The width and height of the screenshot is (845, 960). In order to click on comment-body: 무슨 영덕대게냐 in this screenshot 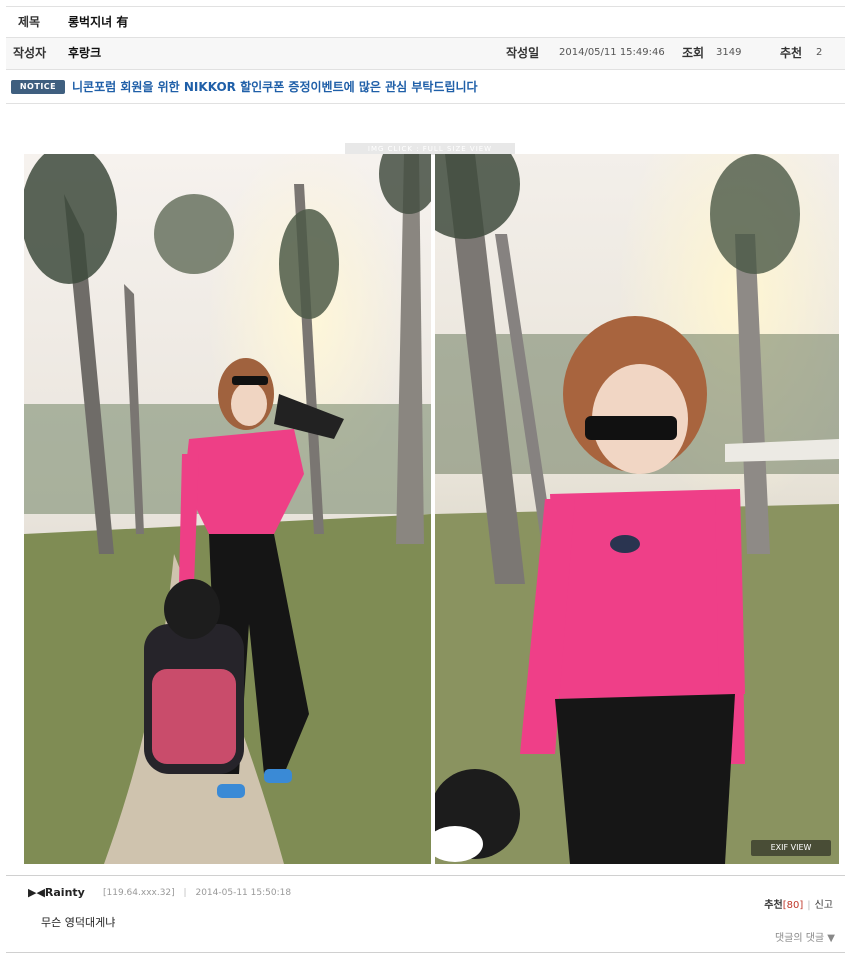, I will do `click(78, 922)`.